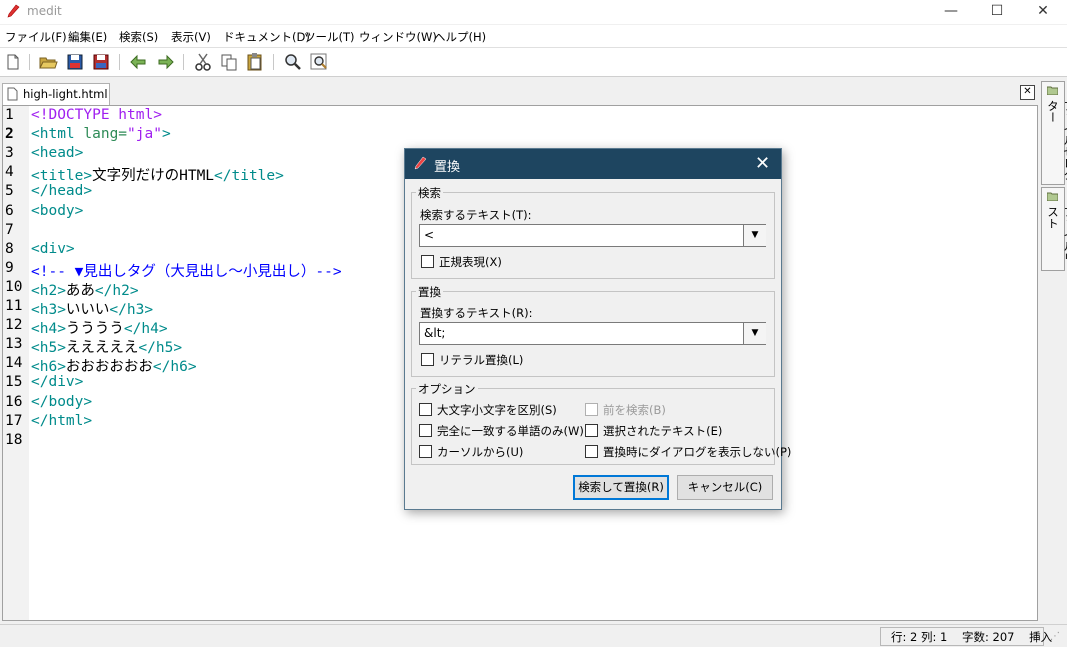  What do you see at coordinates (1056, 235) in the screenshot?
I see `file-list-label: ファイルリスト` at bounding box center [1056, 235].